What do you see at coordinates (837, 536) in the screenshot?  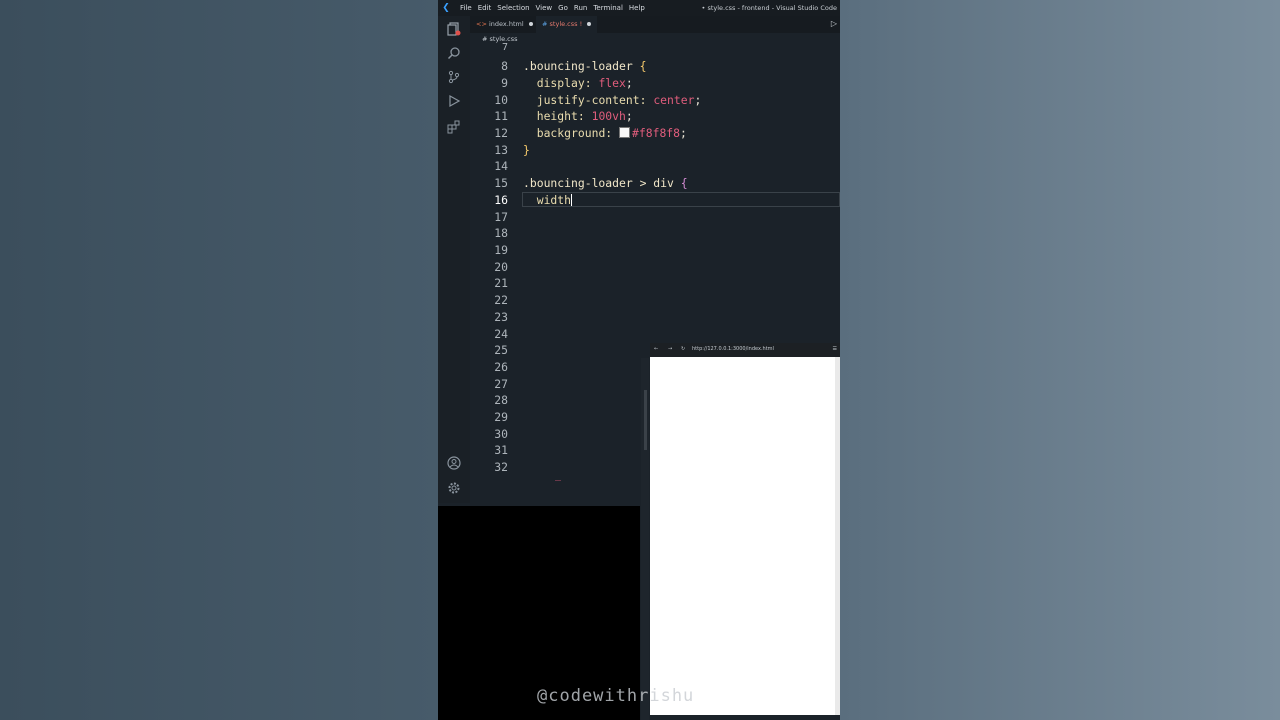 I see `browser-scrollbar` at bounding box center [837, 536].